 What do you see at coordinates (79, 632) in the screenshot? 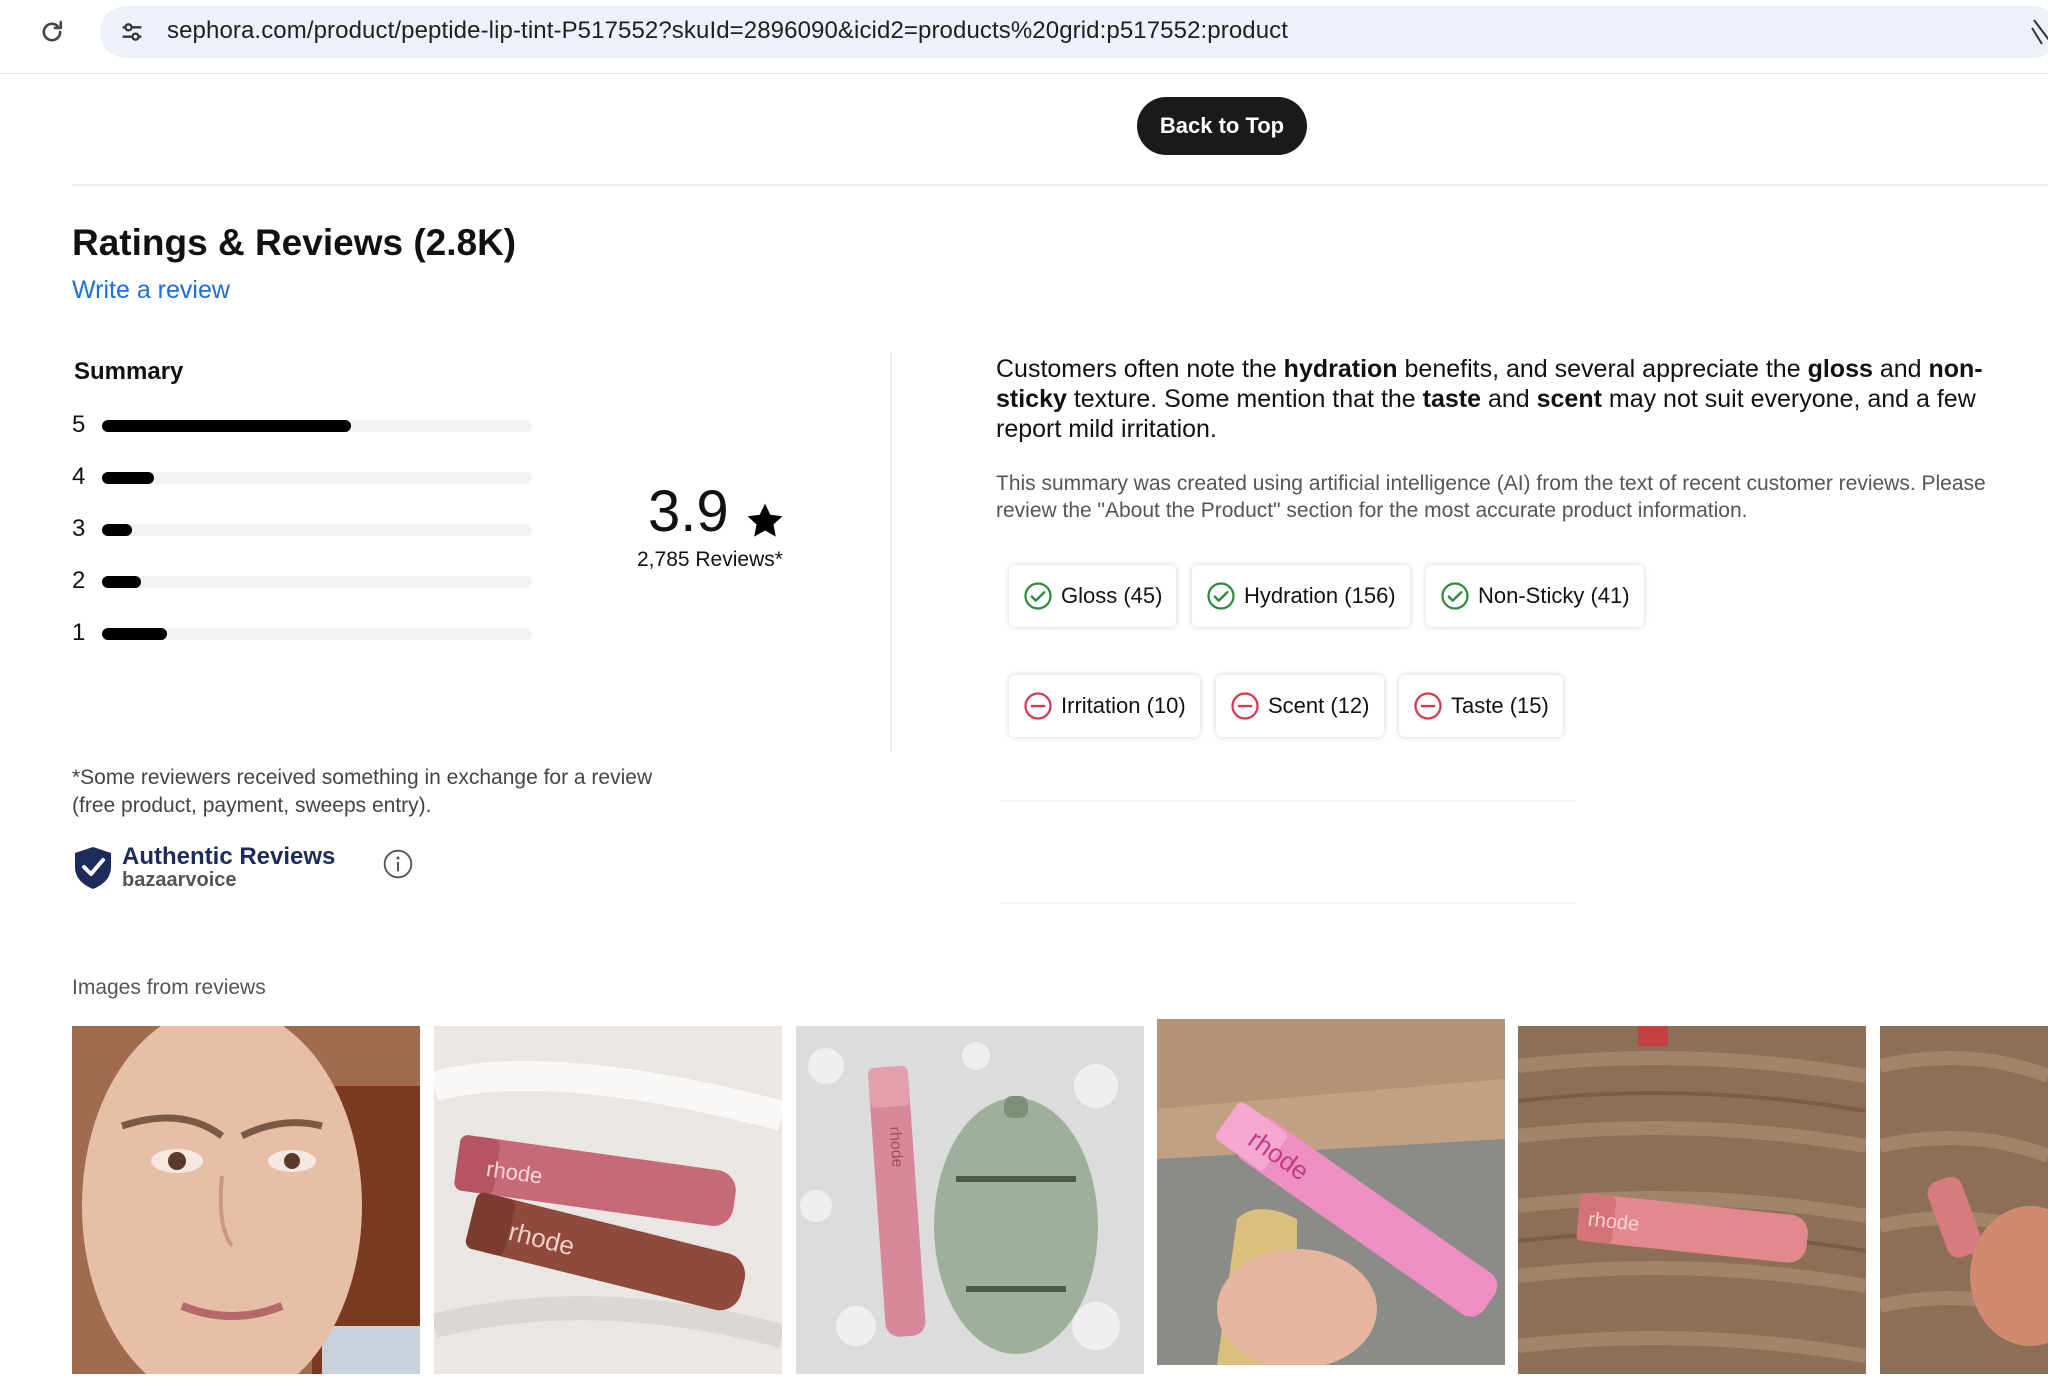
I see `rating-bar-label: 1` at bounding box center [79, 632].